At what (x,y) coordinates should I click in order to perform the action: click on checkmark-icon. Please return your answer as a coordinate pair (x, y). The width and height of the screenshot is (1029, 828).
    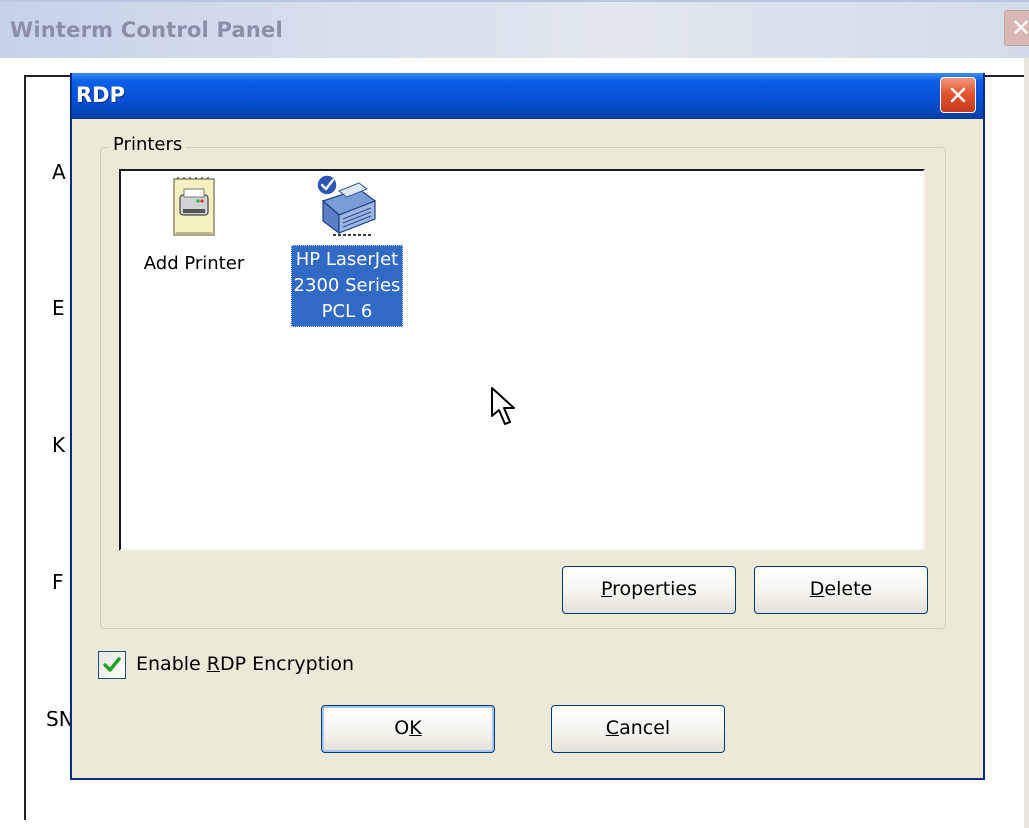
    Looking at the image, I should click on (112, 664).